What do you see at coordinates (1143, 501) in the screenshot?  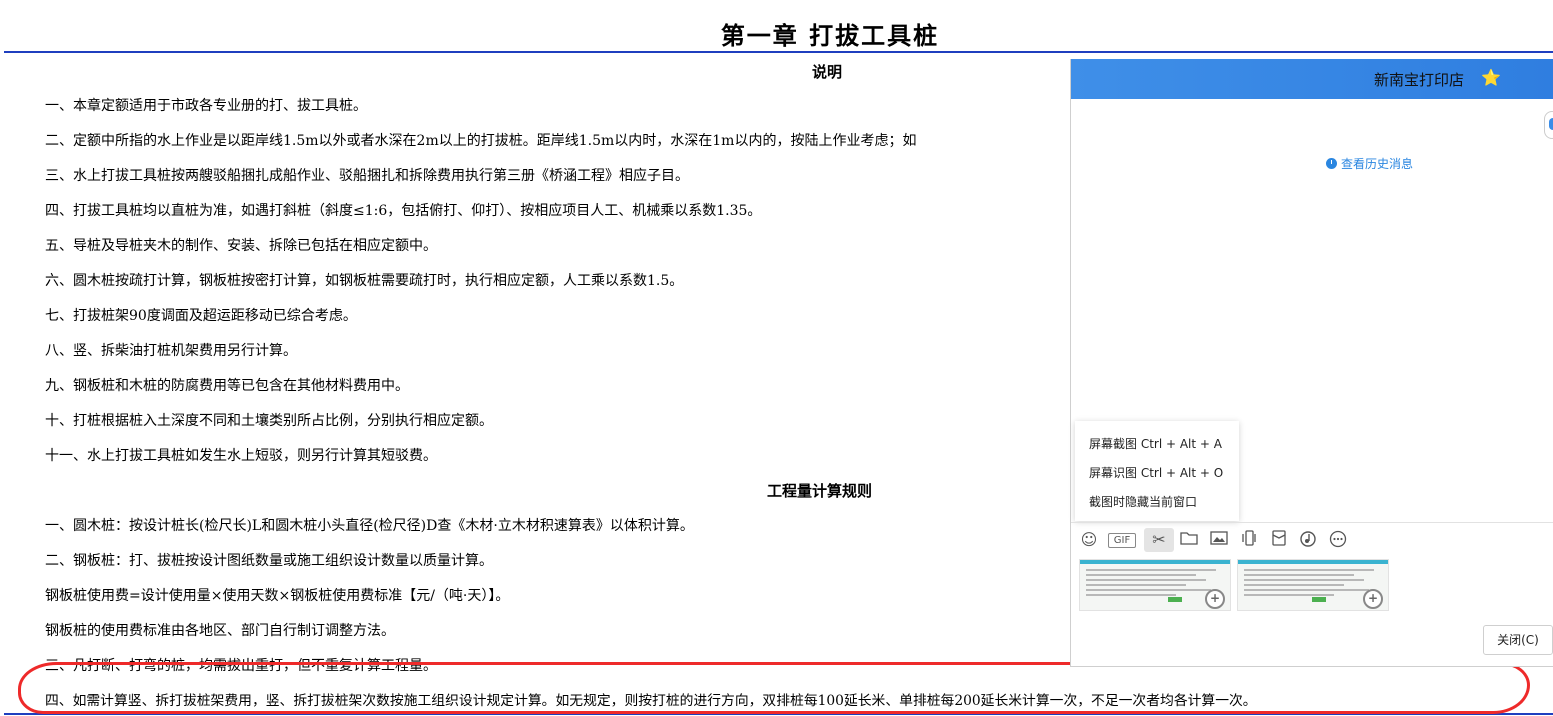 I see `menu-item-hide-window: 截图时隐藏当前窗口` at bounding box center [1143, 501].